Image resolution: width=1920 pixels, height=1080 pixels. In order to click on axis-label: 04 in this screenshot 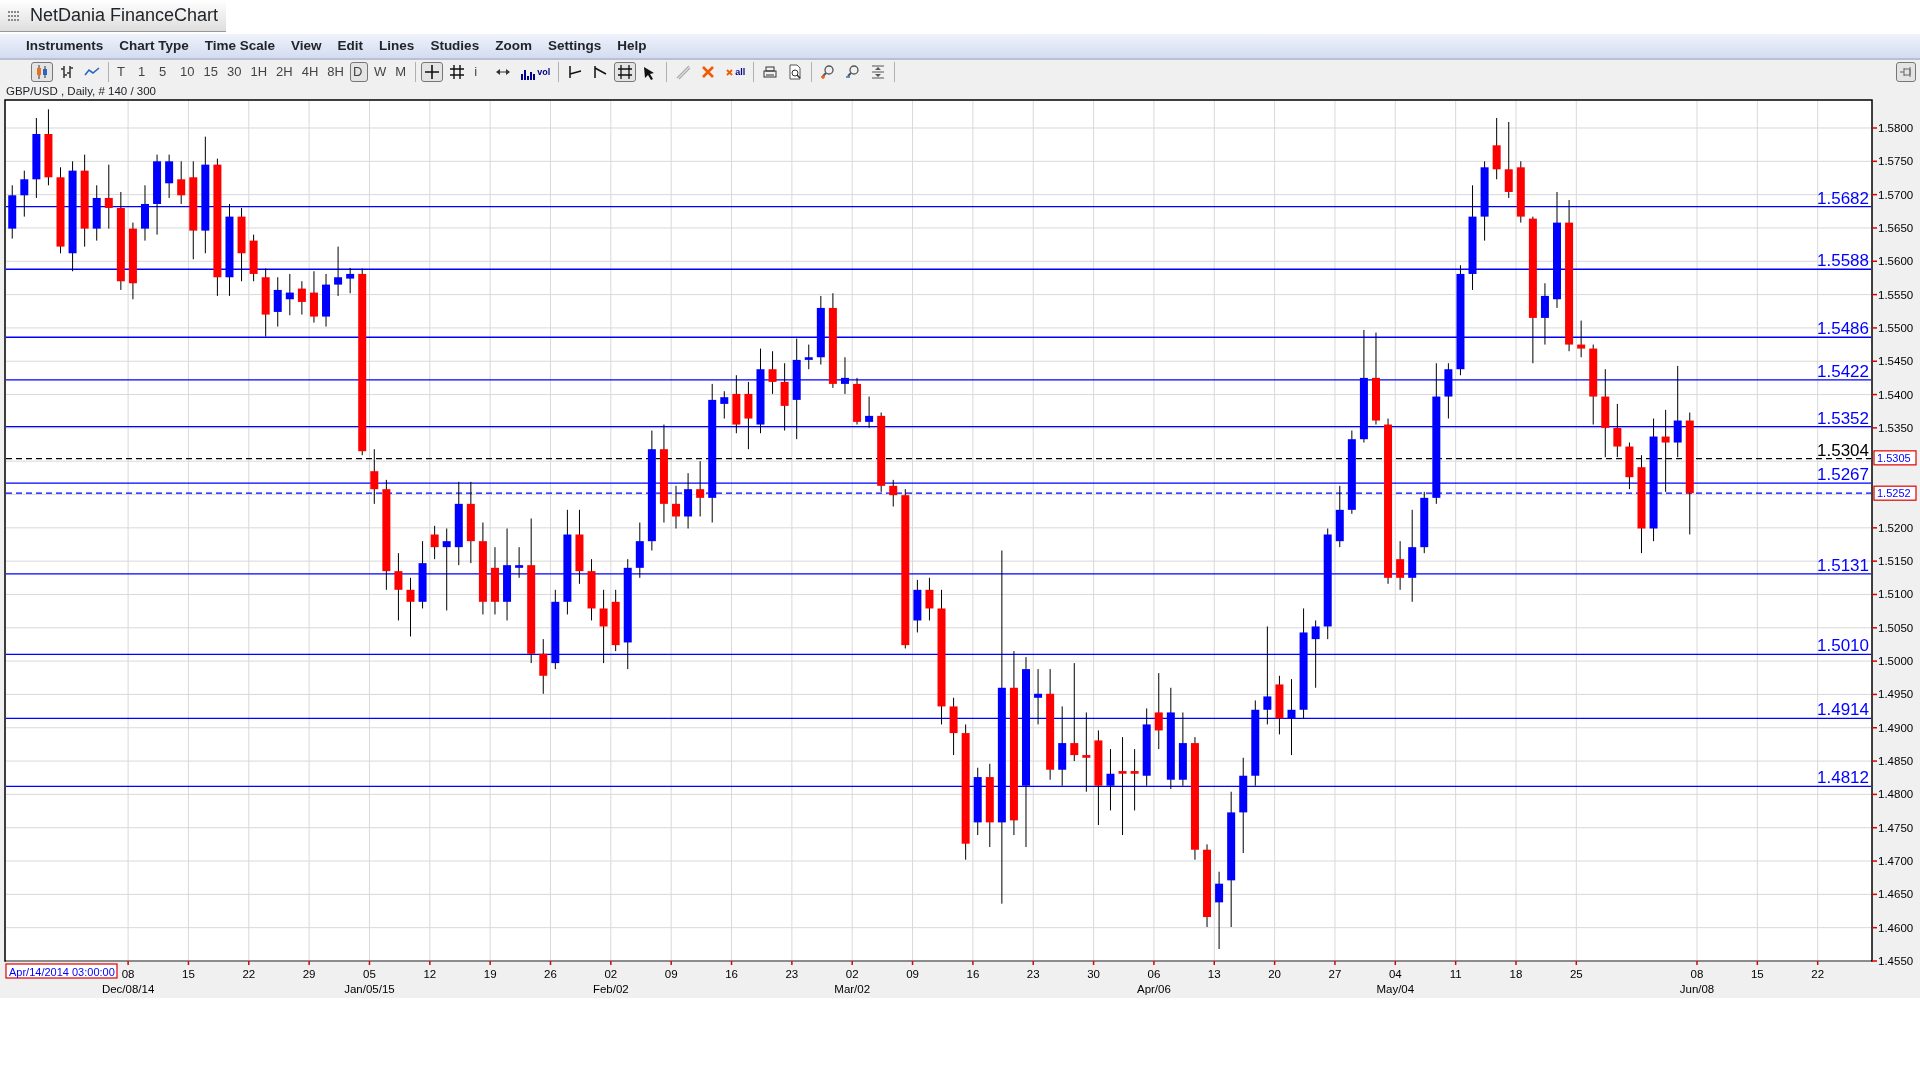, I will do `click(1395, 974)`.